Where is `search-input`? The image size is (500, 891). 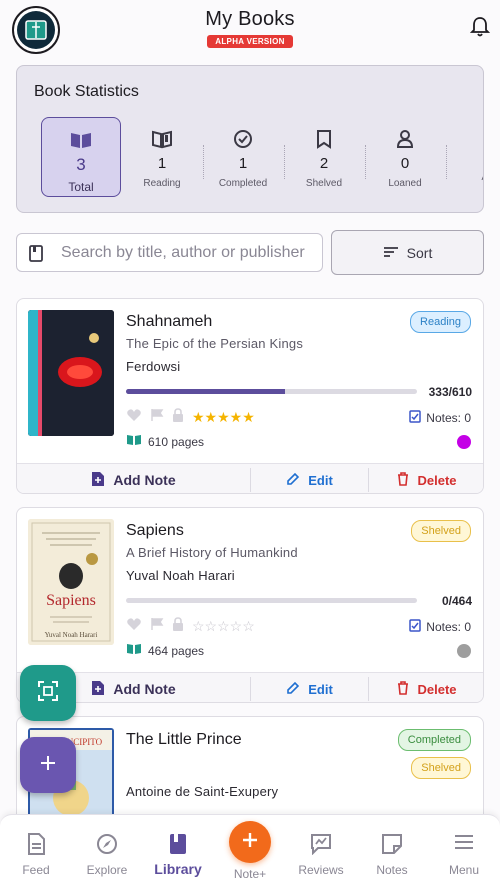
search-input is located at coordinates (190, 253).